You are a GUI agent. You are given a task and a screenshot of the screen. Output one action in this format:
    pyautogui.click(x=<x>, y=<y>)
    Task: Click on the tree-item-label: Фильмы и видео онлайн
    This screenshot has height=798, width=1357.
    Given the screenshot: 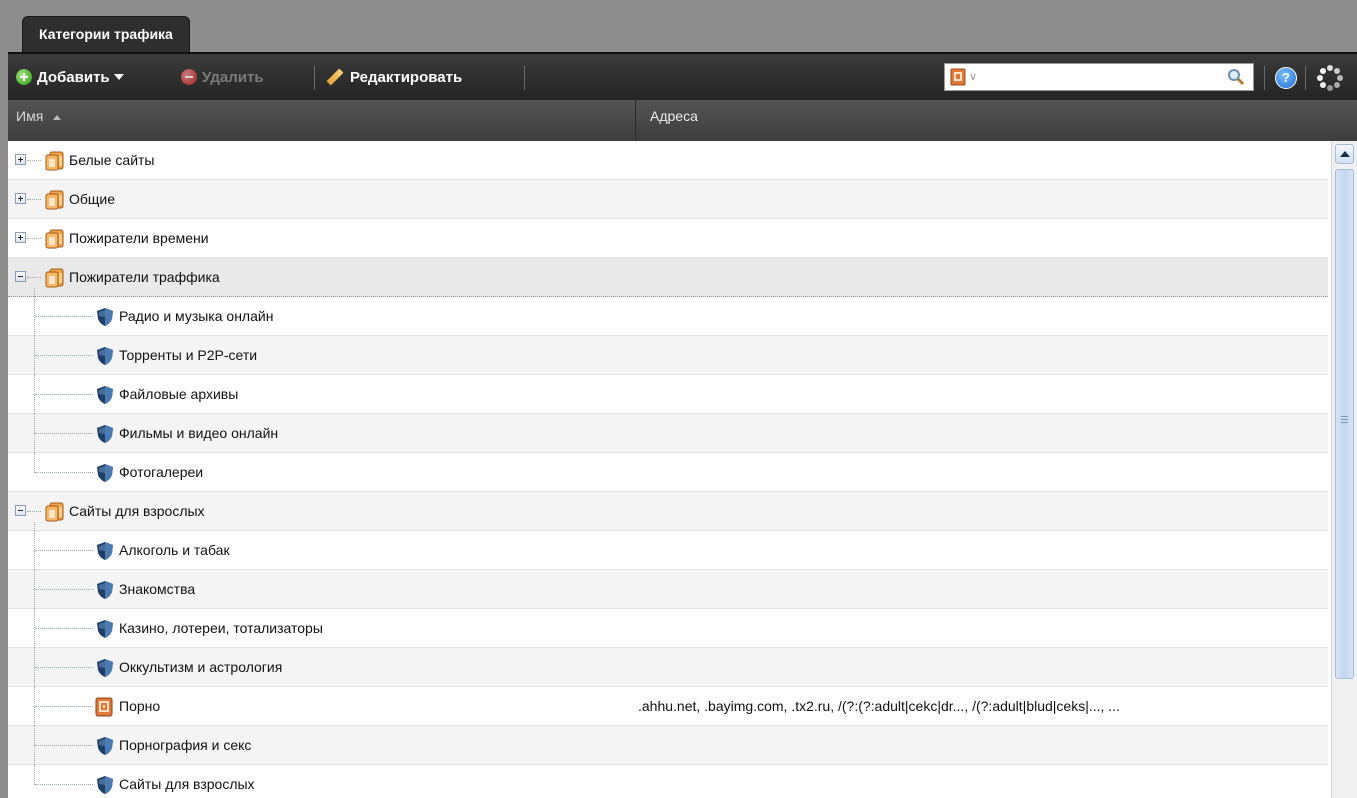 What is the action you would take?
    pyautogui.click(x=199, y=433)
    